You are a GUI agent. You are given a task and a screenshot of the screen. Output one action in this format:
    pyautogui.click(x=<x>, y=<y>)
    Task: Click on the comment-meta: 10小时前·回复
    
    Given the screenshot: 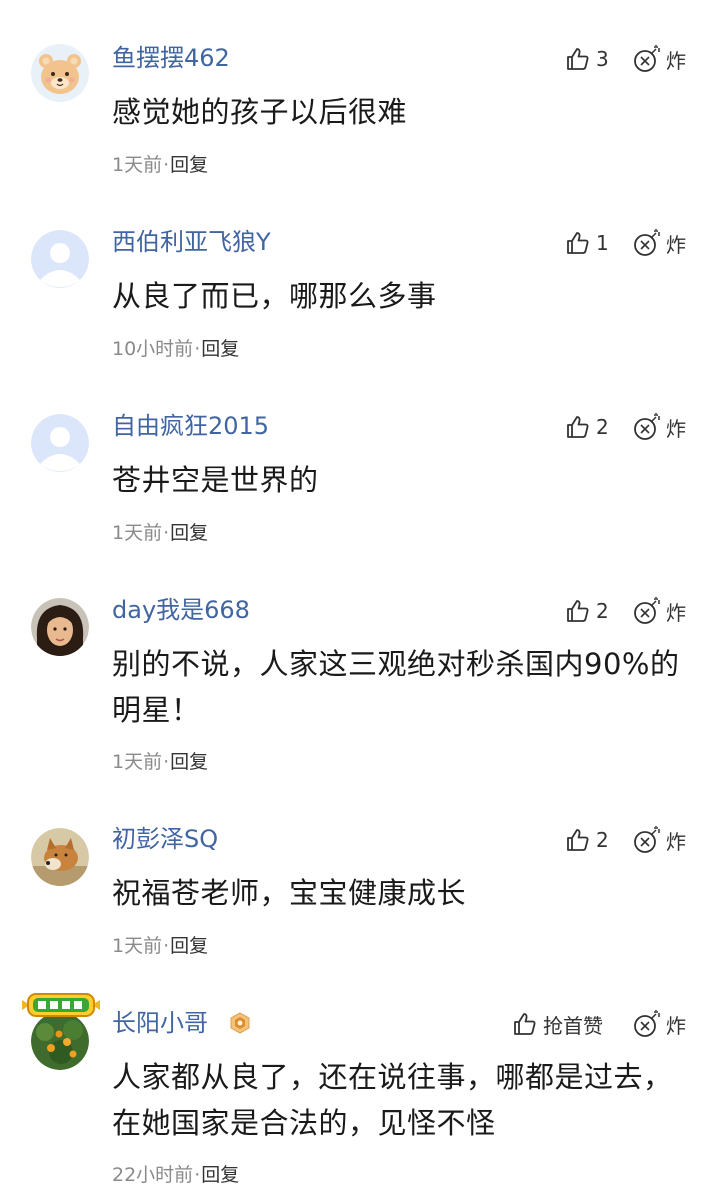 What is the action you would take?
    pyautogui.click(x=175, y=349)
    